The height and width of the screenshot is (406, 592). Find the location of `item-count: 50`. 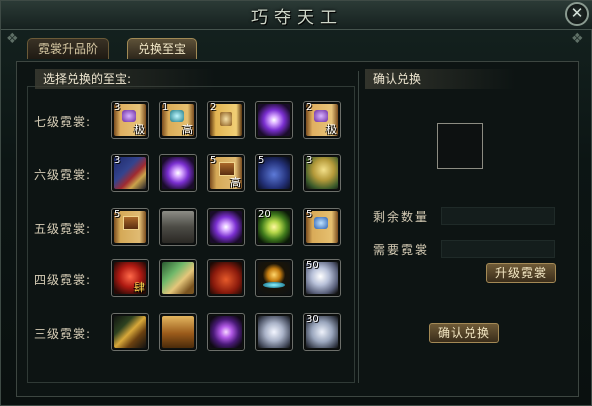

item-count: 50 is located at coordinates (312, 265).